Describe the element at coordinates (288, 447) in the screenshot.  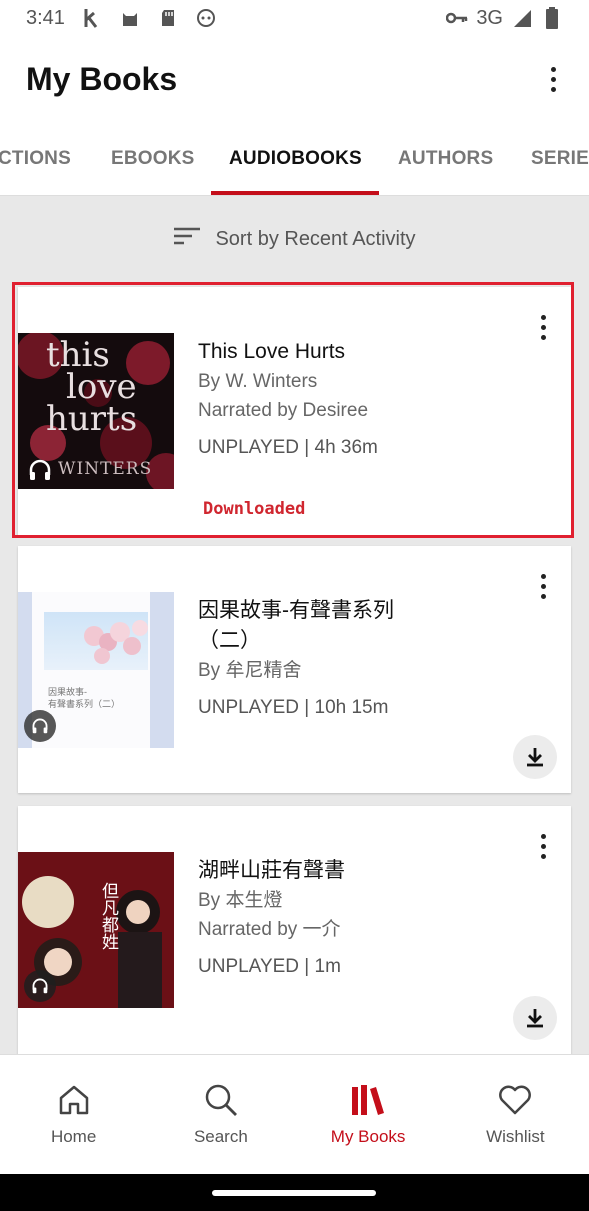
I see `book-status: UNPLAYED | 4h 36m` at that location.